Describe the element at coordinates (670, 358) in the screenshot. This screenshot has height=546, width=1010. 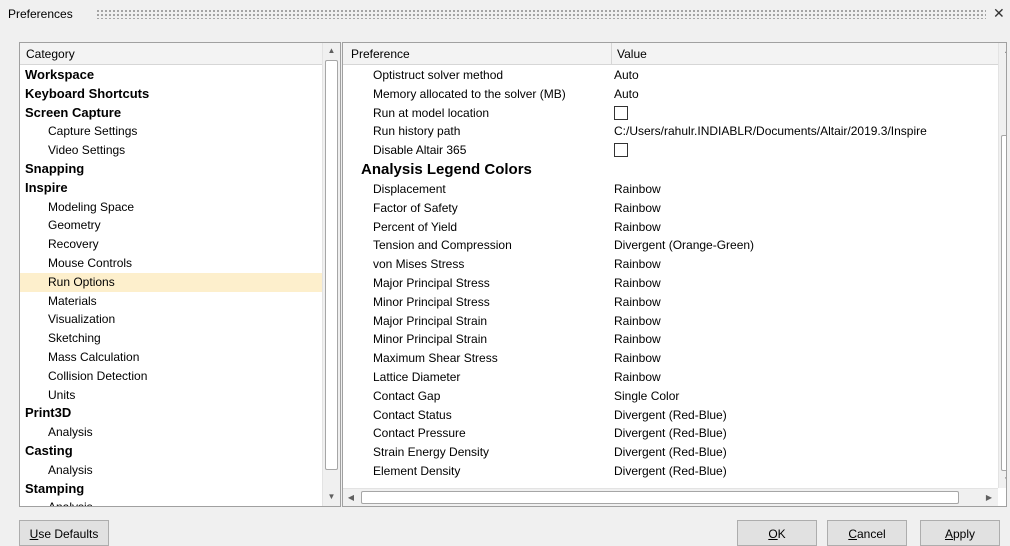
I see `pref-row-maximum-shear-stress: Maximum Shear Stress Rainbow` at that location.